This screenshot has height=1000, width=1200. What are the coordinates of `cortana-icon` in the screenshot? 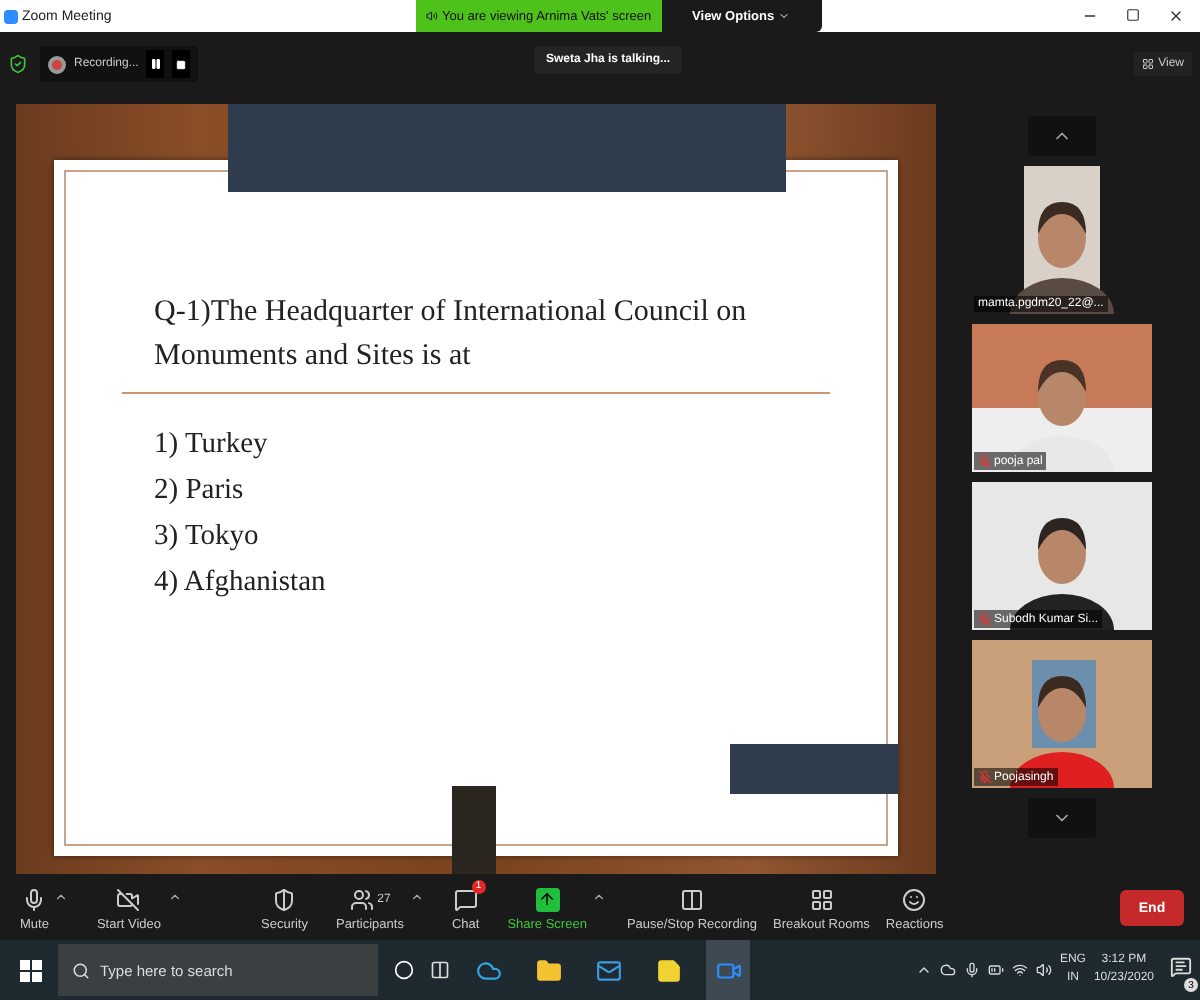 It's located at (404, 970).